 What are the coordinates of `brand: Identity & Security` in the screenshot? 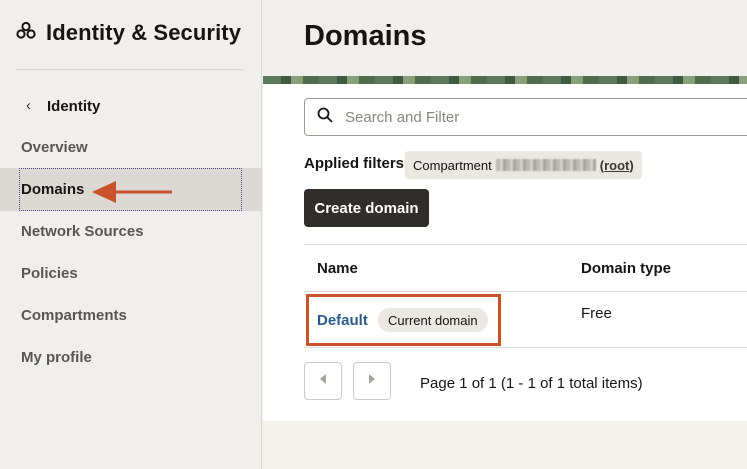 It's located at (128, 33).